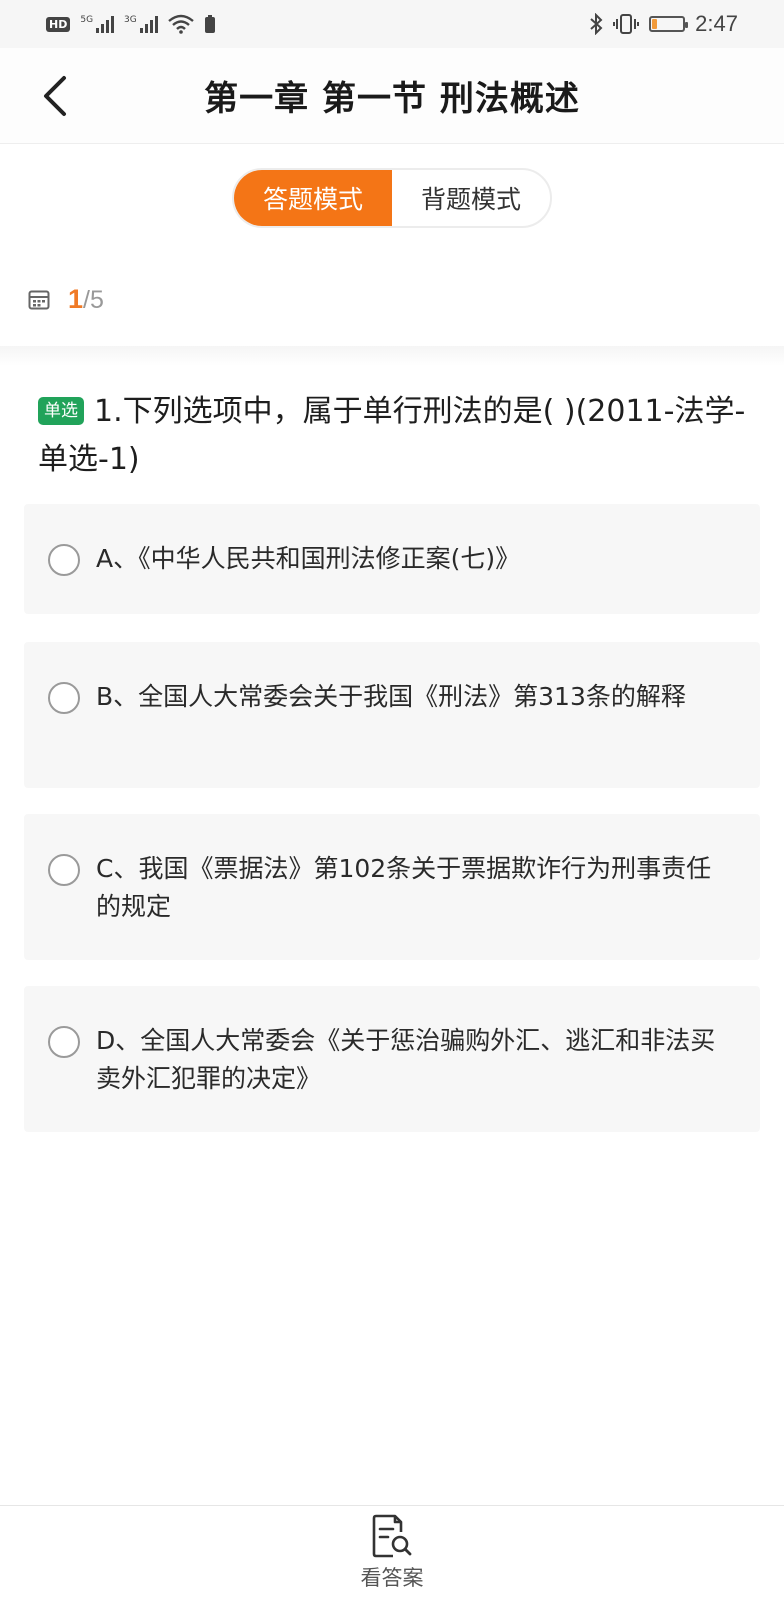  I want to click on page-title: 第一章 第一节 刑法概述, so click(392, 99).